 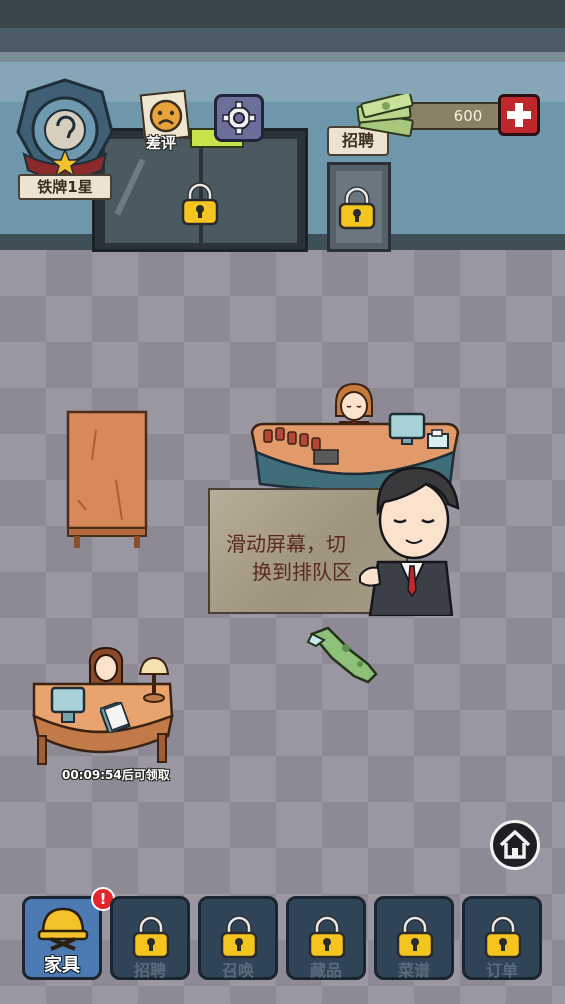 I want to click on nav-item-furniture: 家具 !, so click(x=68, y=933).